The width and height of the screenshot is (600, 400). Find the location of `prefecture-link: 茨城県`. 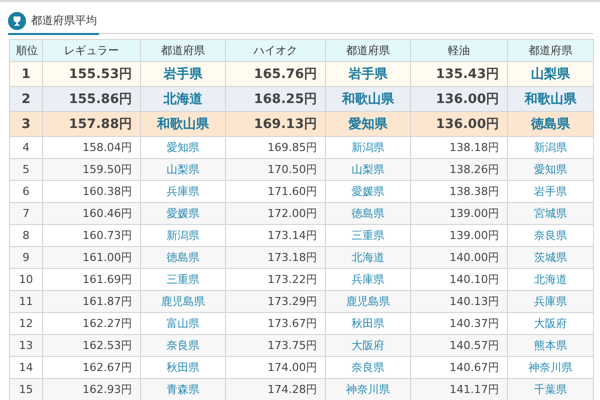

prefecture-link: 茨城県 is located at coordinates (551, 257).